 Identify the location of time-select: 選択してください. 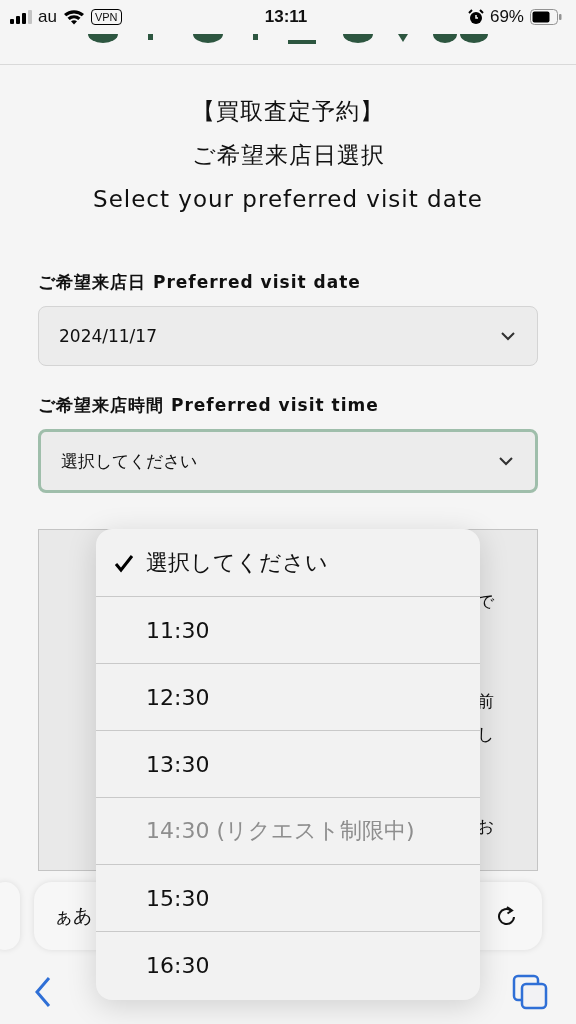
(288, 461).